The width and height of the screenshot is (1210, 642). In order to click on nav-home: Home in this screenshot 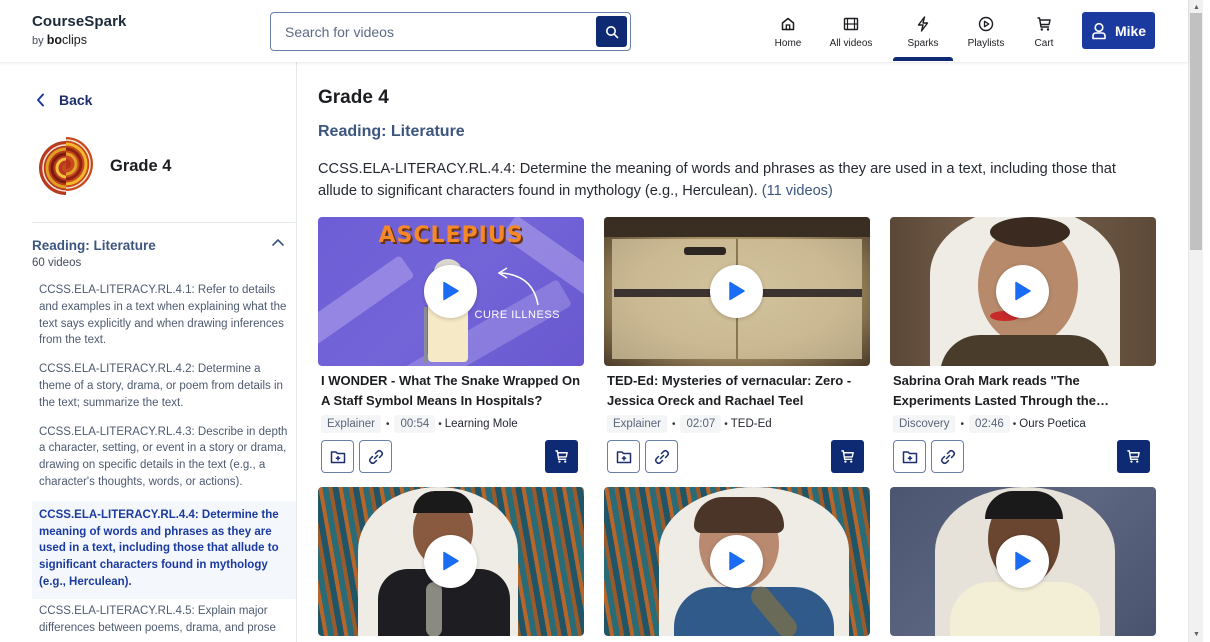, I will do `click(788, 31)`.